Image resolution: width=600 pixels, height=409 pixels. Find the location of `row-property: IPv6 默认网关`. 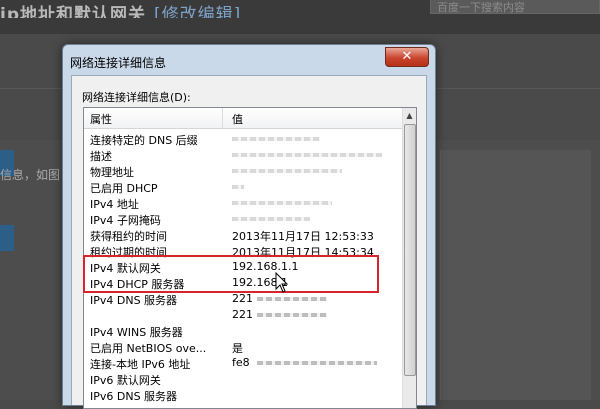

row-property: IPv6 默认网关 is located at coordinates (125, 380).